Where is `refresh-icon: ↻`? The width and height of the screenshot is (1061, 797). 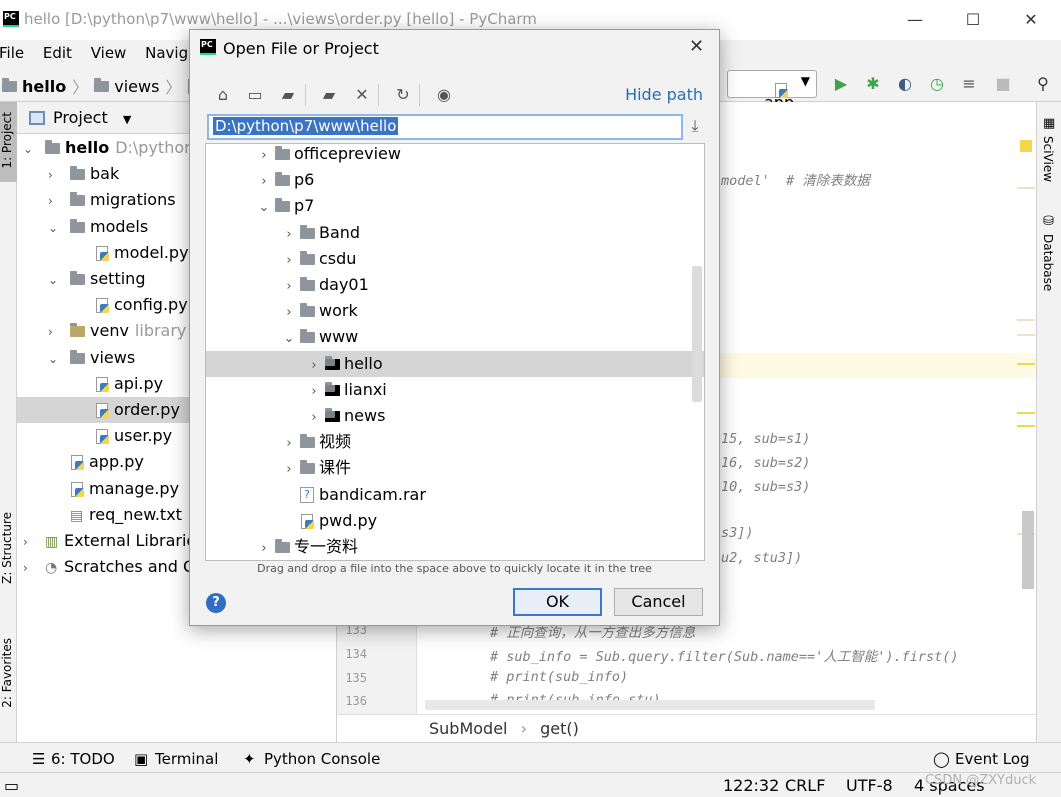 refresh-icon: ↻ is located at coordinates (403, 95).